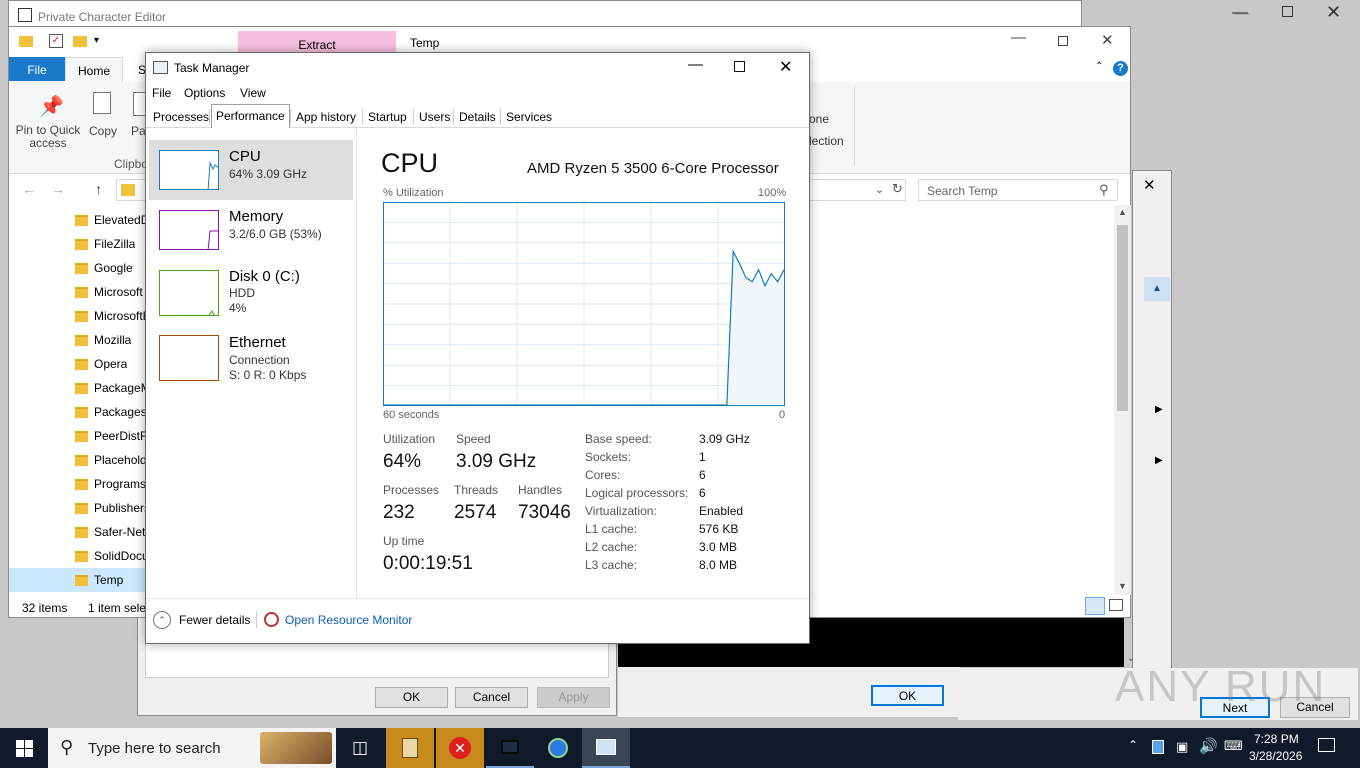 This screenshot has height=768, width=1360. What do you see at coordinates (1333, 12) in the screenshot?
I see `pce-close-icon: ✕` at bounding box center [1333, 12].